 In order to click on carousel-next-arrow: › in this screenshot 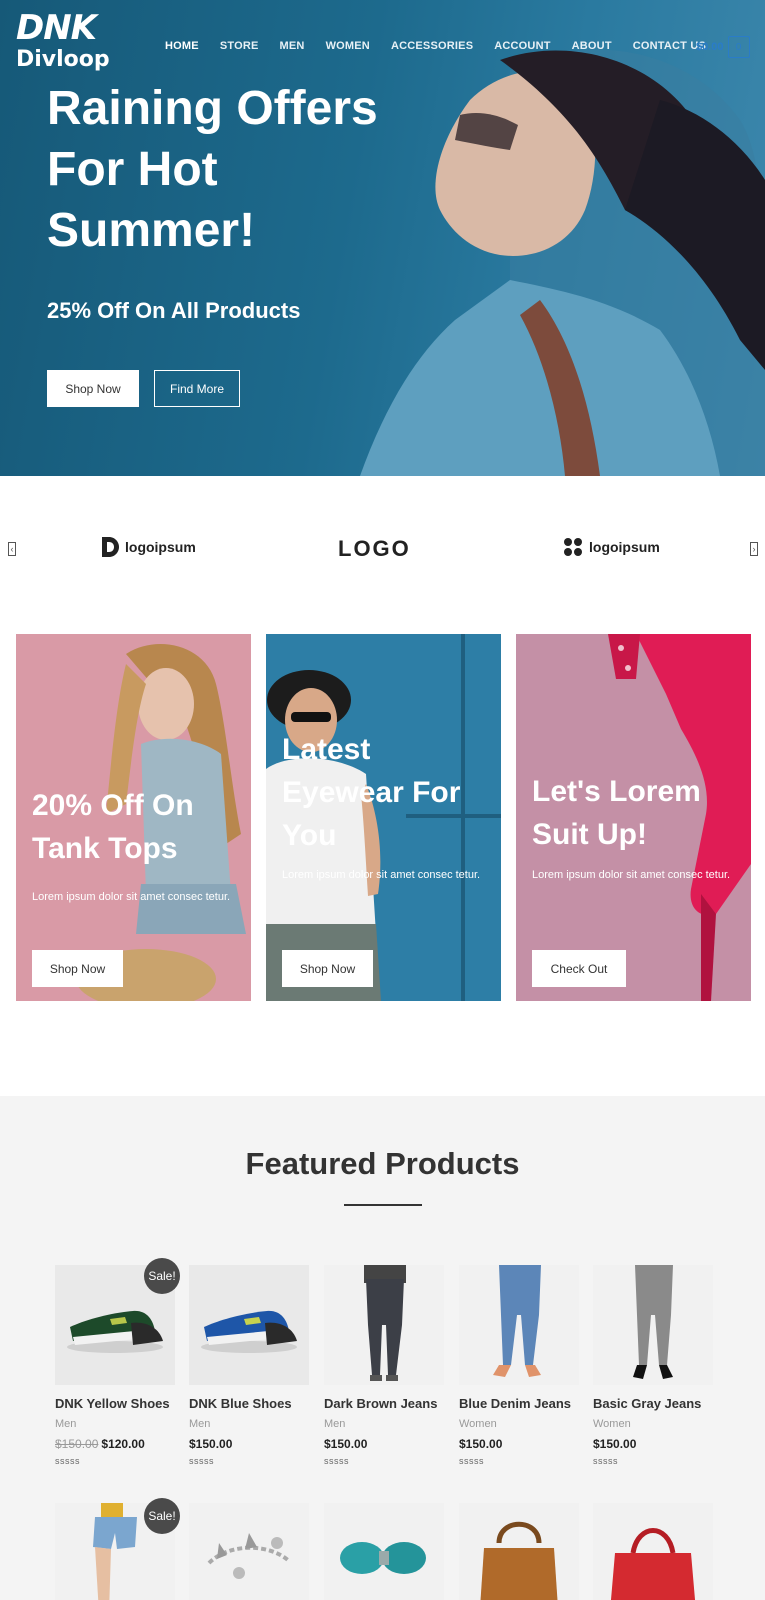, I will do `click(754, 549)`.